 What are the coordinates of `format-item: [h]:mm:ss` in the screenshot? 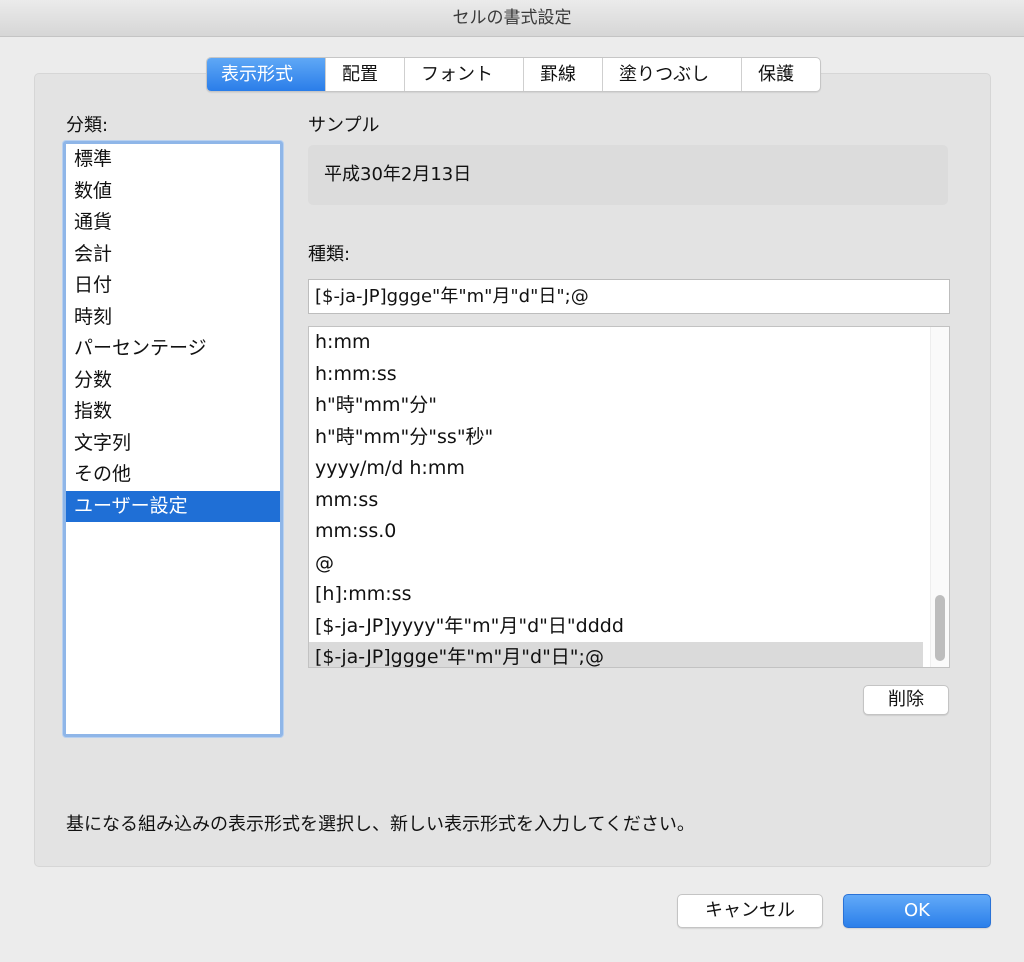 It's located at (616, 595).